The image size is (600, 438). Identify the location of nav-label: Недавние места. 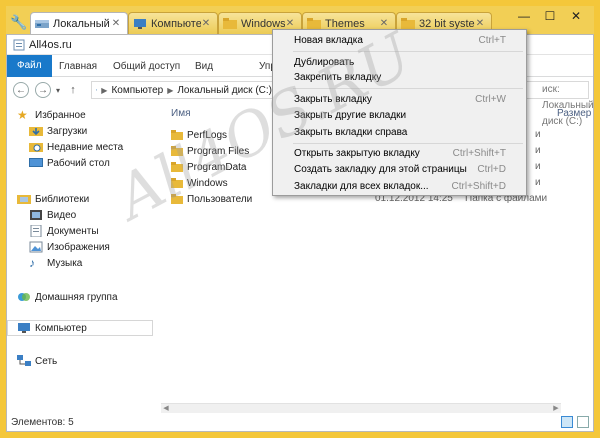
(85, 147).